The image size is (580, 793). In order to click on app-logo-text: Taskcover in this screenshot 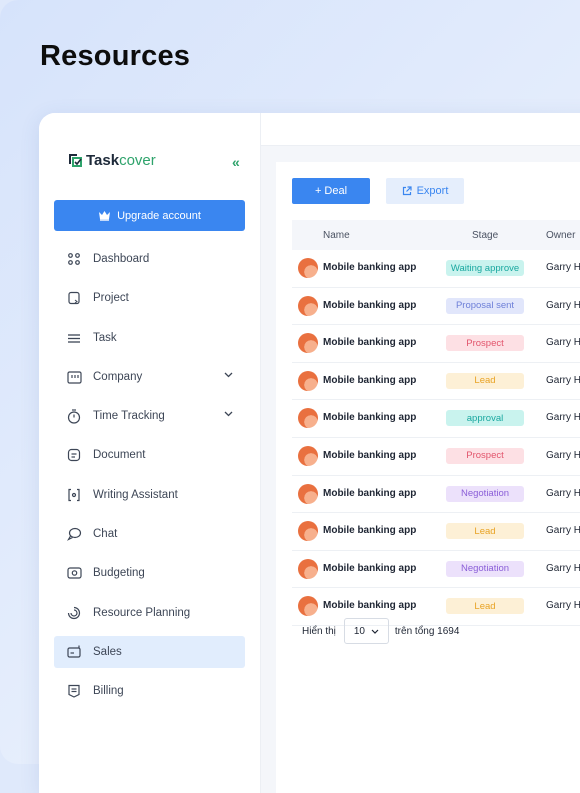, I will do `click(121, 160)`.